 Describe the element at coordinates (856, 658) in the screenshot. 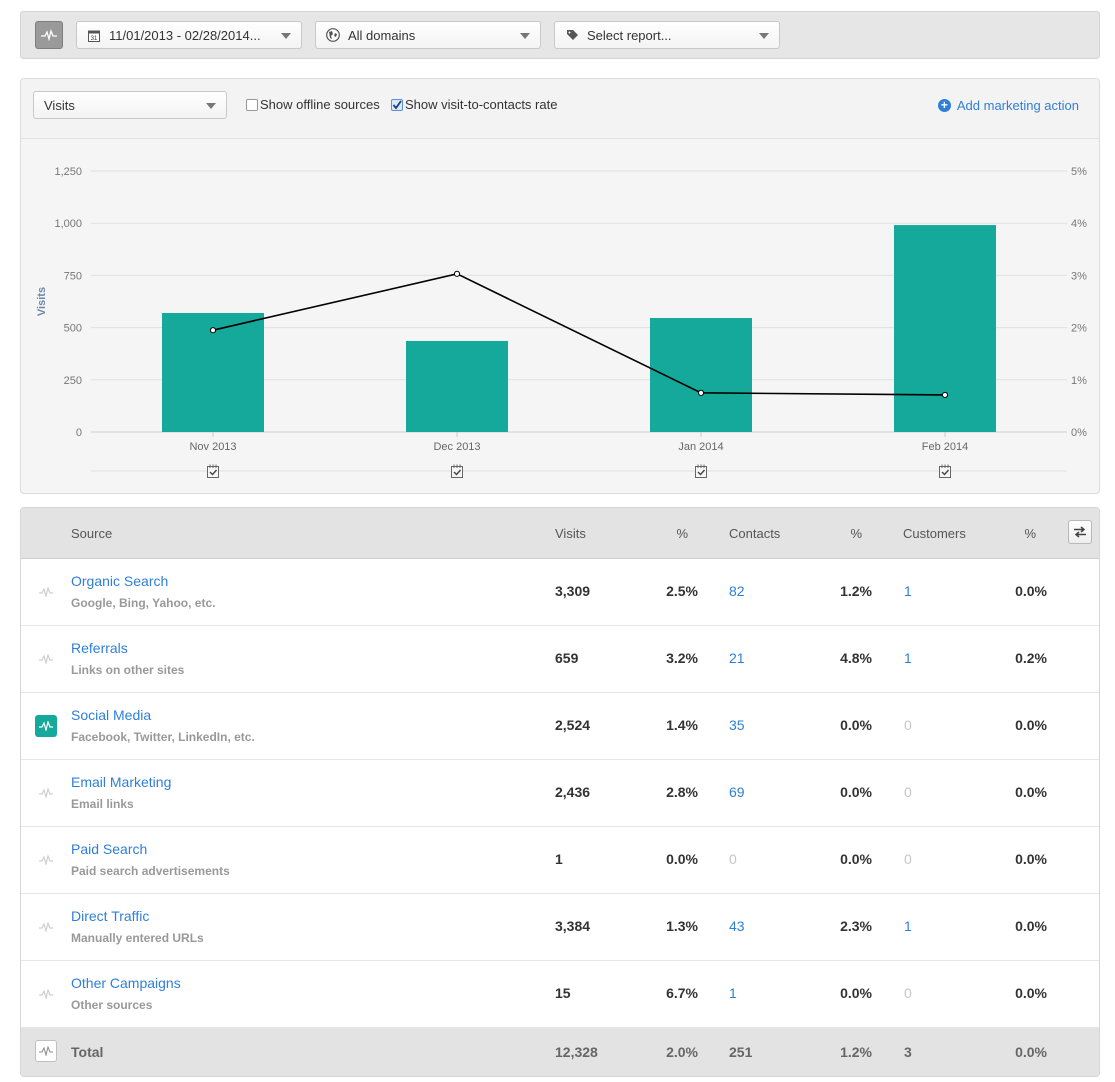

I see `contacts-pct-value: 4.8%` at that location.